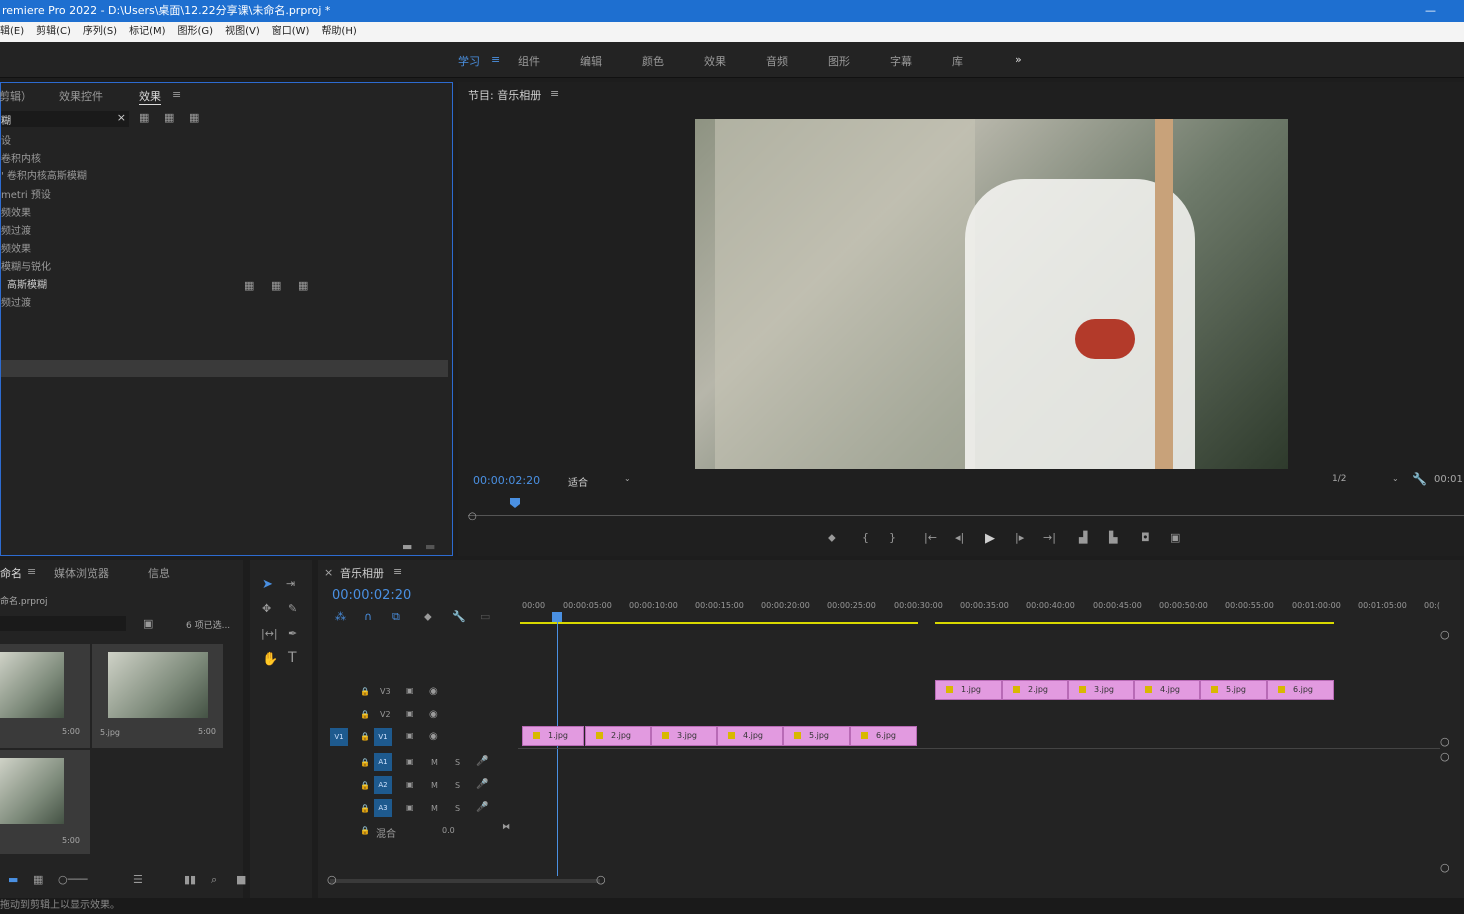  Describe the element at coordinates (292, 633) in the screenshot. I see `pen-tool-icon: ✒` at that location.